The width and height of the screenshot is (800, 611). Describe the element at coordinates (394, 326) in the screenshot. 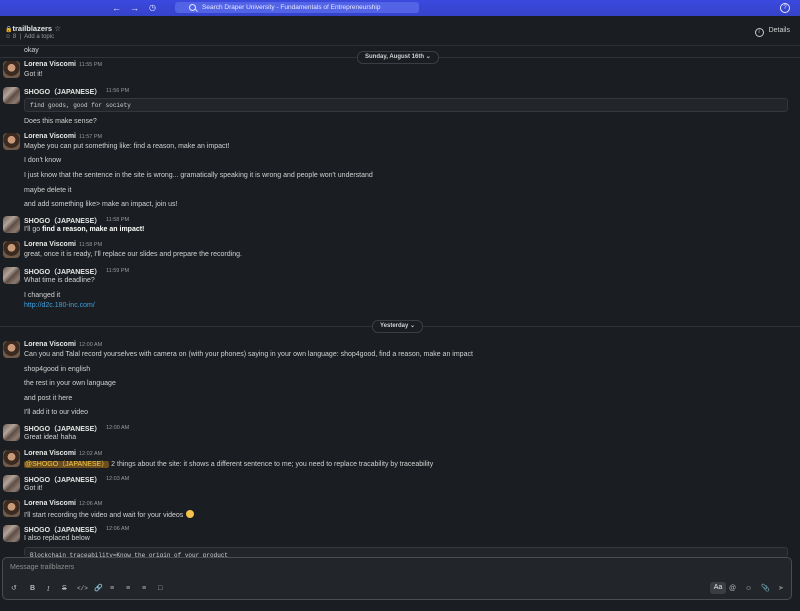

I see `date-label: Yesterday` at that location.